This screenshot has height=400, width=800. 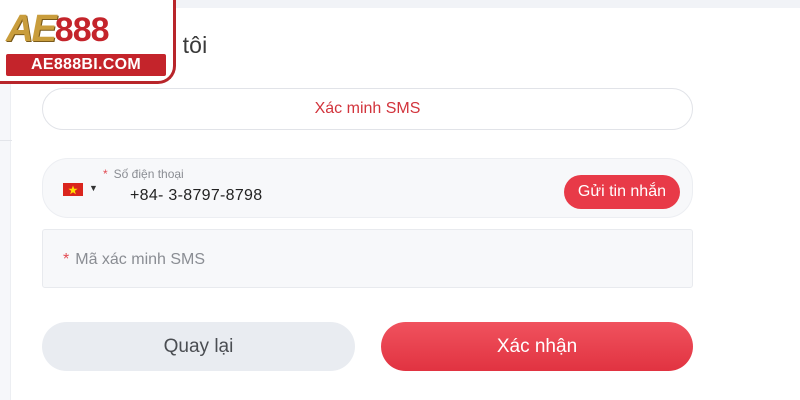 I want to click on send-sms-button: Gửi tin nhắn, so click(x=621, y=192).